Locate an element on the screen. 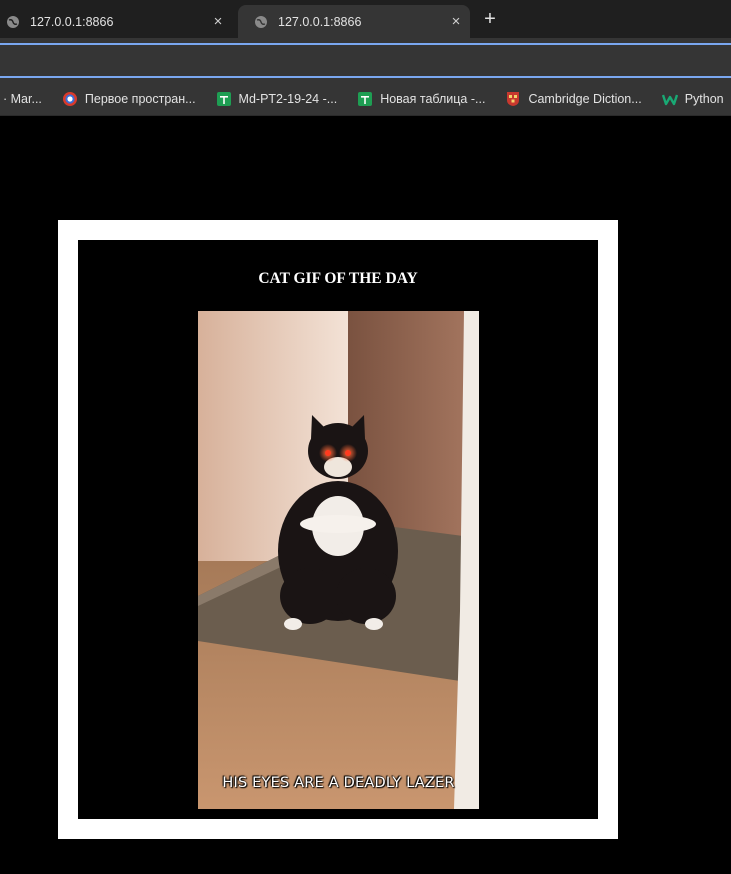  toolbar is located at coordinates (365, 60).